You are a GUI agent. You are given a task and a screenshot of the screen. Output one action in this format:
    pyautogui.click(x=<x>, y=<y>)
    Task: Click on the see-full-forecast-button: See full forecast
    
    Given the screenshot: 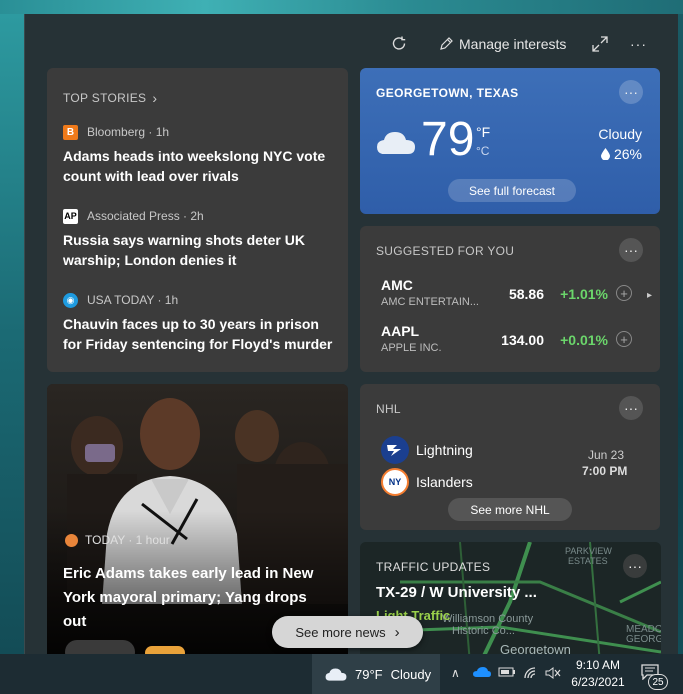 What is the action you would take?
    pyautogui.click(x=512, y=190)
    